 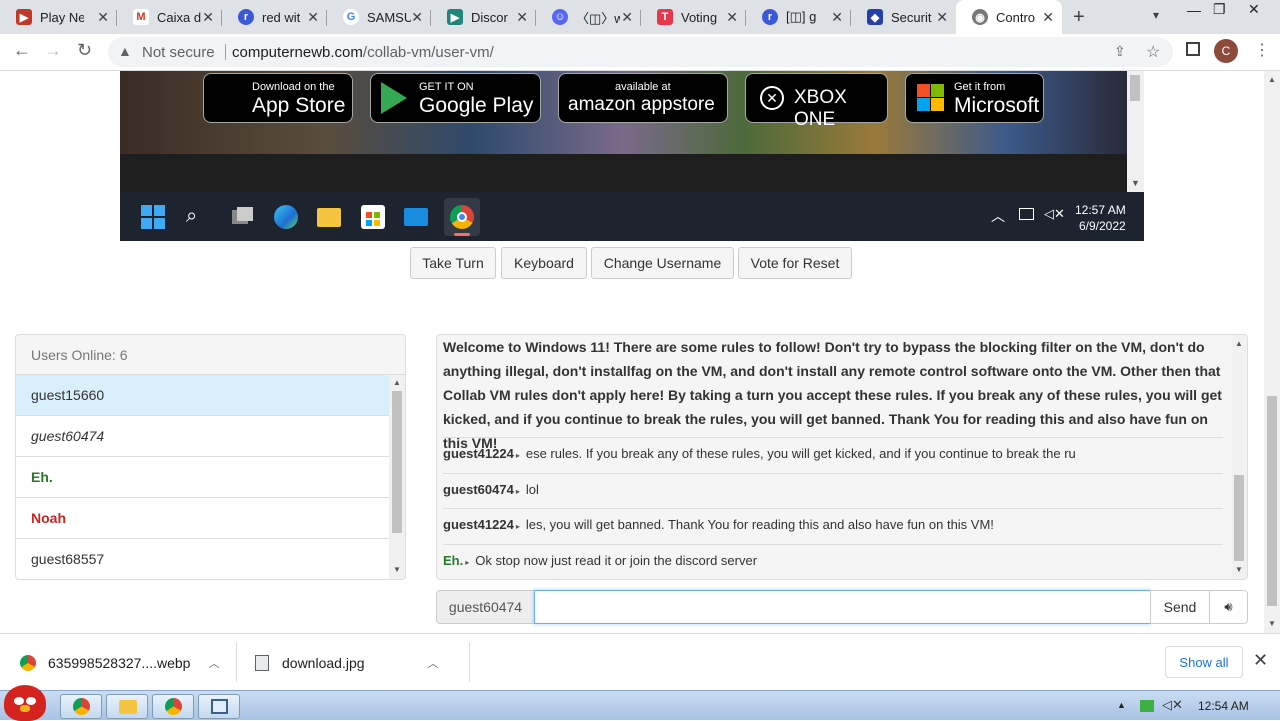 I want to click on host-chrome-button, so click(x=81, y=706).